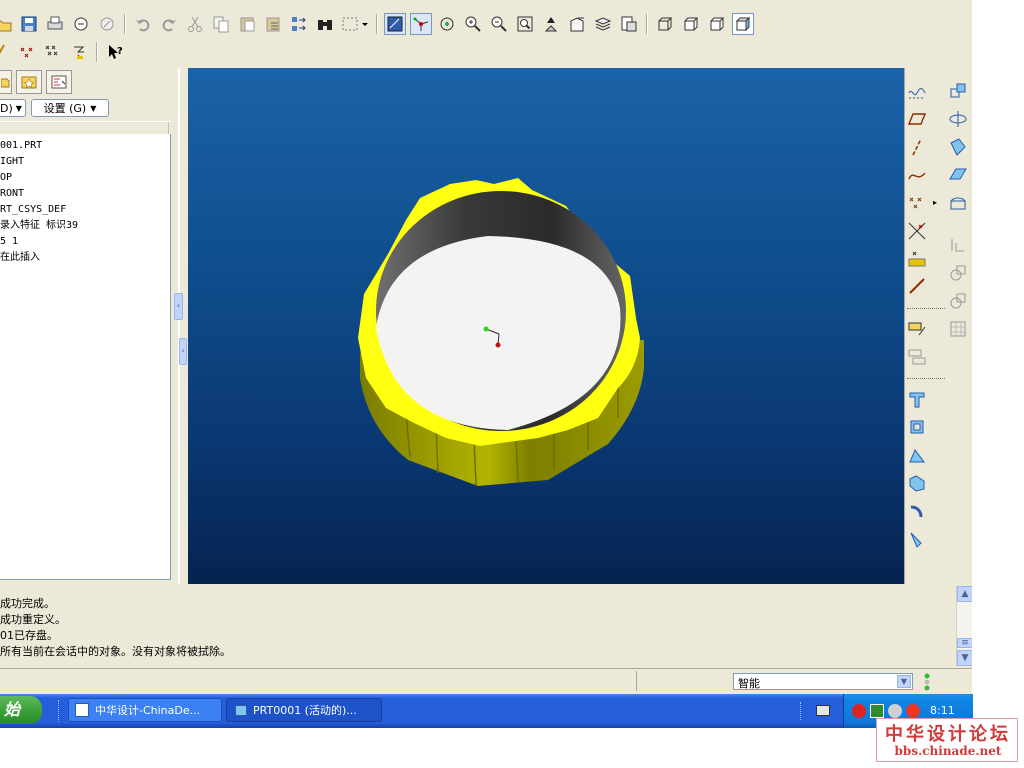 This screenshot has height=768, width=1024. I want to click on blend-icon, so click(917, 483).